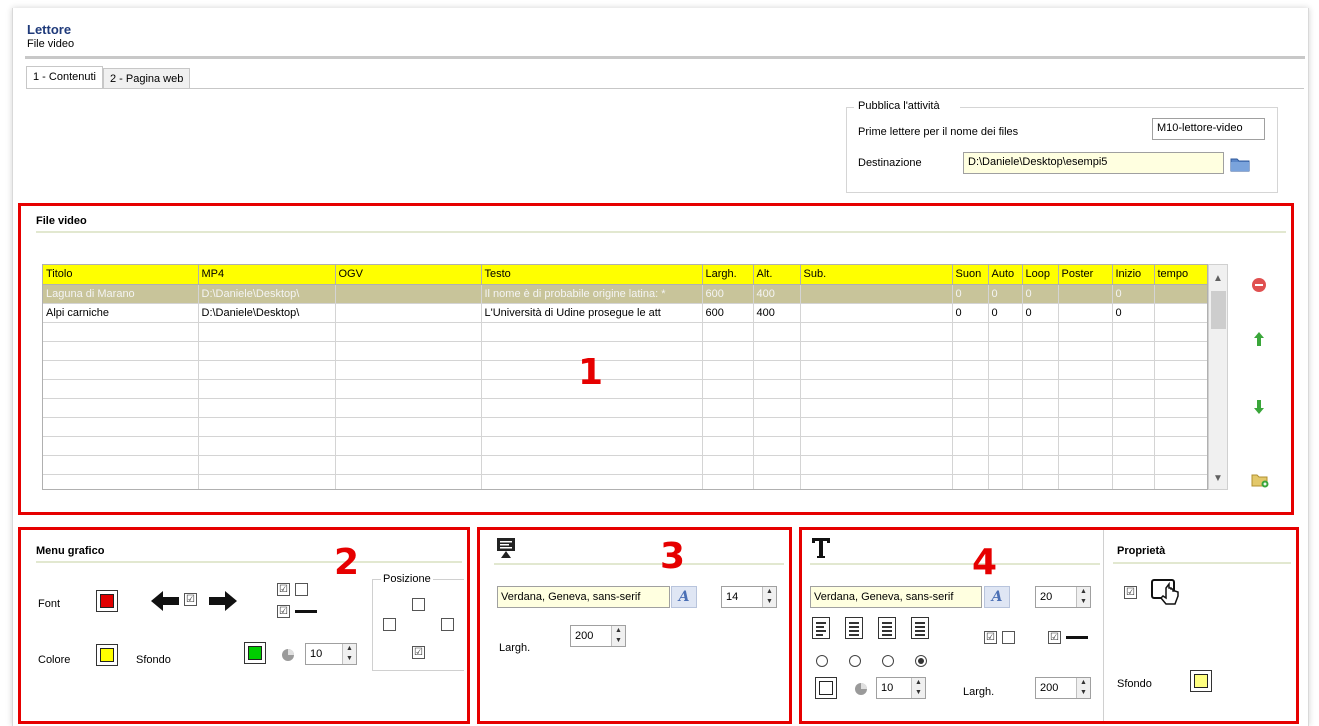  I want to click on folder-open-icon, so click(1240, 164).